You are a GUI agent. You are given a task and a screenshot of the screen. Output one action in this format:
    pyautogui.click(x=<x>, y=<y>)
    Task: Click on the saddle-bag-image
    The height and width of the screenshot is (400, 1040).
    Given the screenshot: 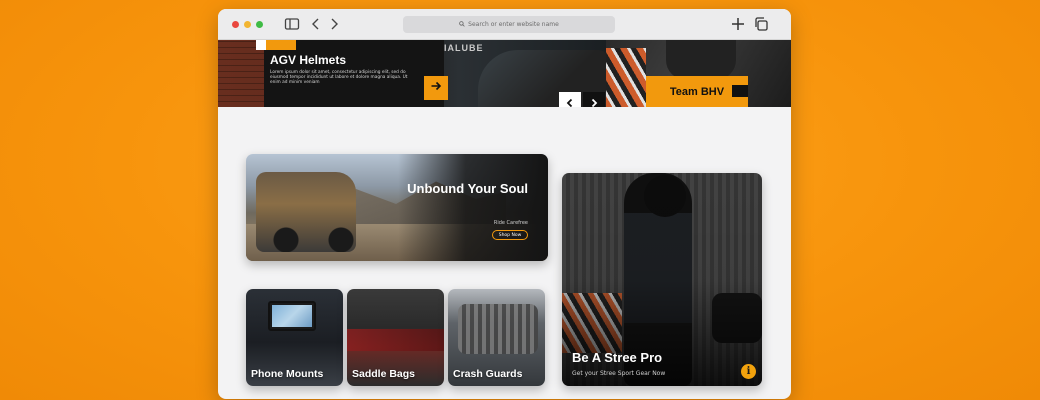 What is the action you would take?
    pyautogui.click(x=395, y=340)
    